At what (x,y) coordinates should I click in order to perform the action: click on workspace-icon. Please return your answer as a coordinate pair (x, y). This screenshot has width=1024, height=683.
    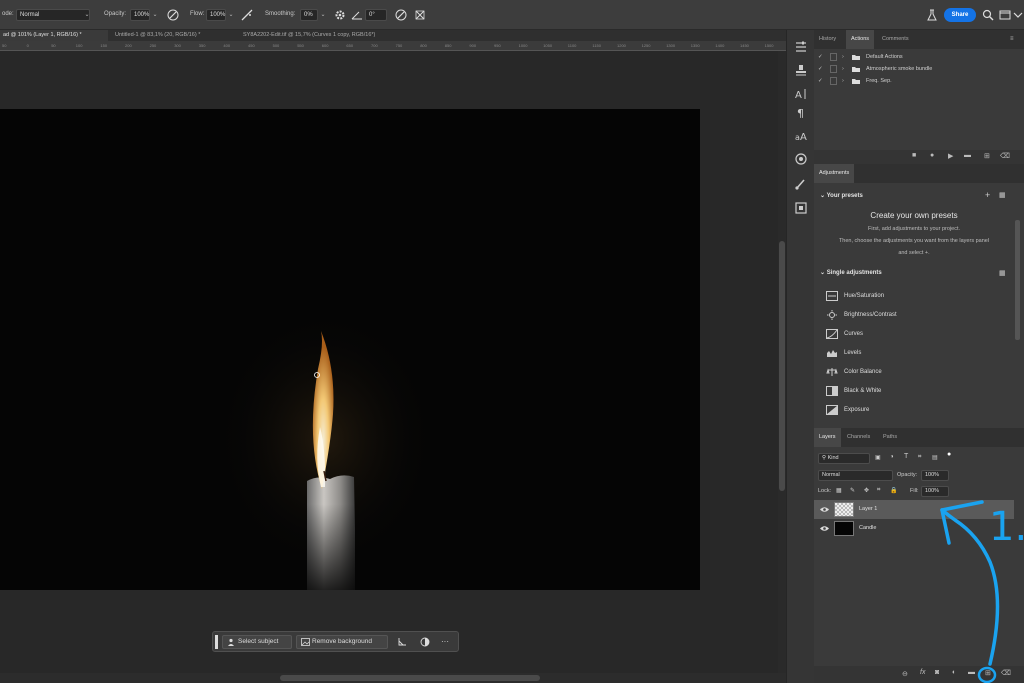
    Looking at the image, I should click on (1005, 15).